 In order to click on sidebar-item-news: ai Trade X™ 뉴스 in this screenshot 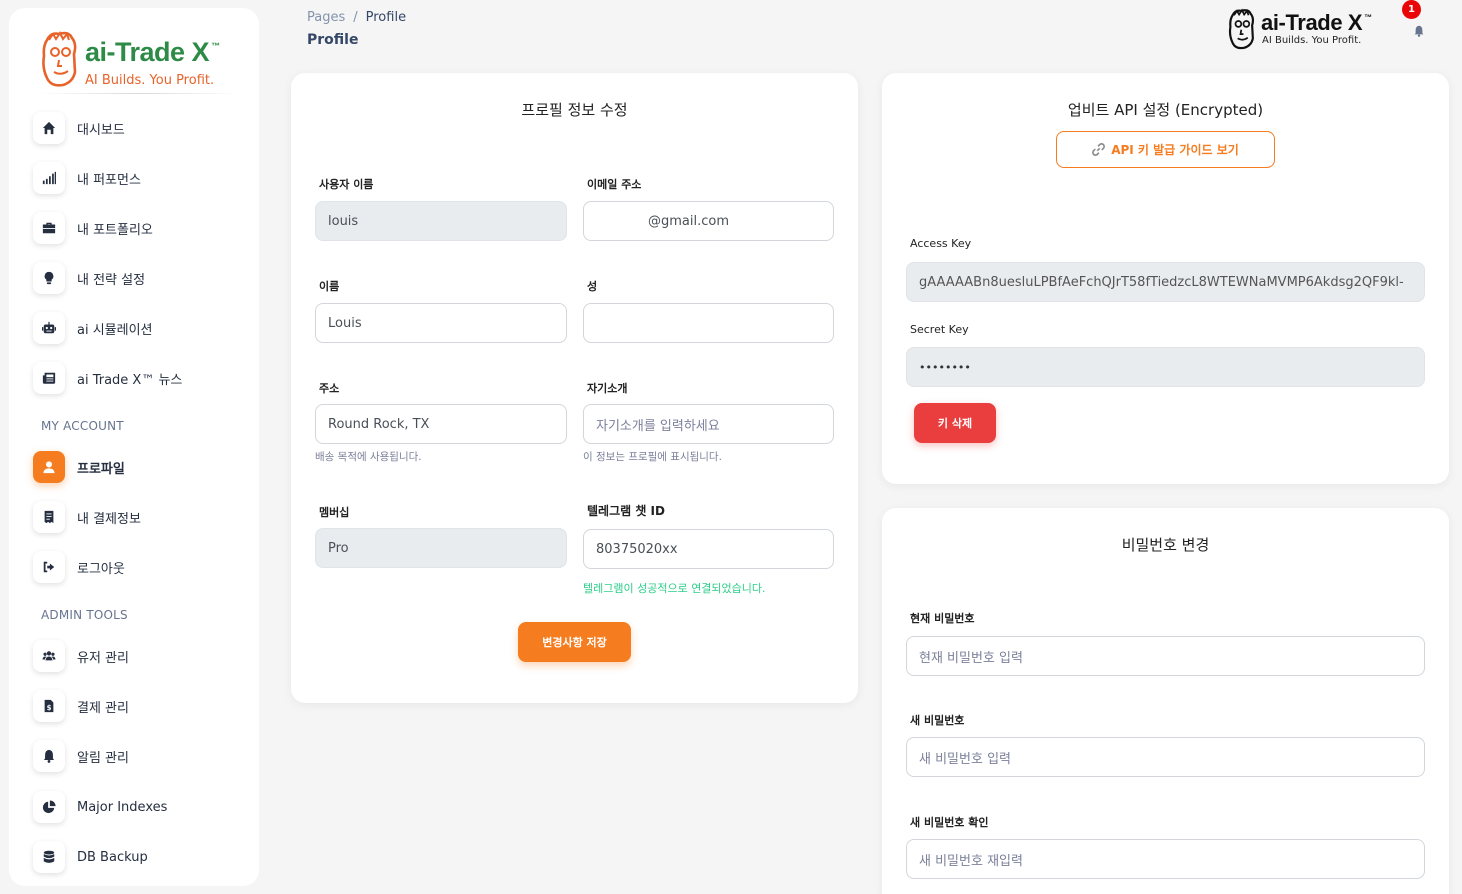, I will do `click(138, 378)`.